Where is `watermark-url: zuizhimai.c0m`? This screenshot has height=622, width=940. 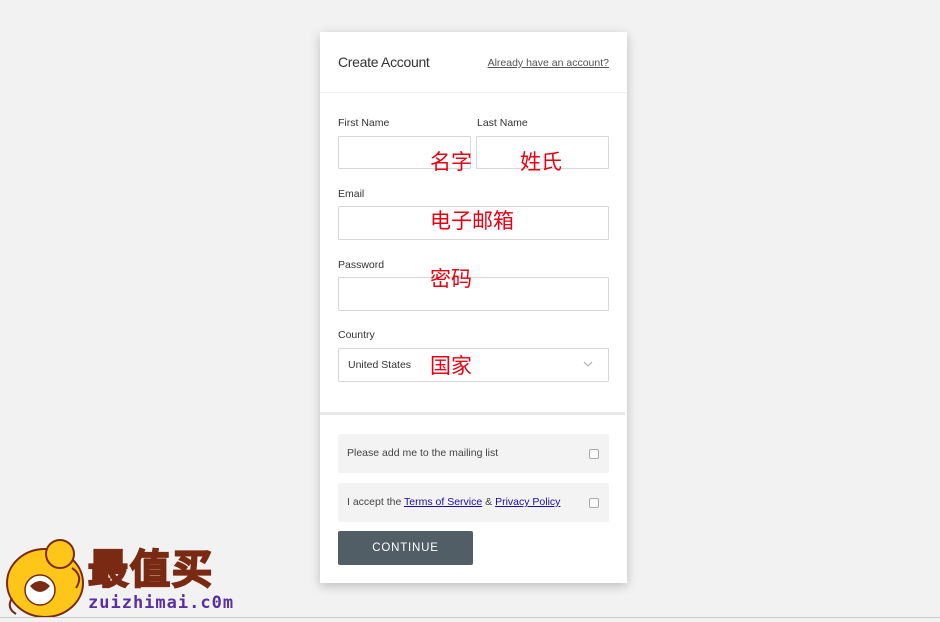
watermark-url: zuizhimai.c0m is located at coordinates (161, 603).